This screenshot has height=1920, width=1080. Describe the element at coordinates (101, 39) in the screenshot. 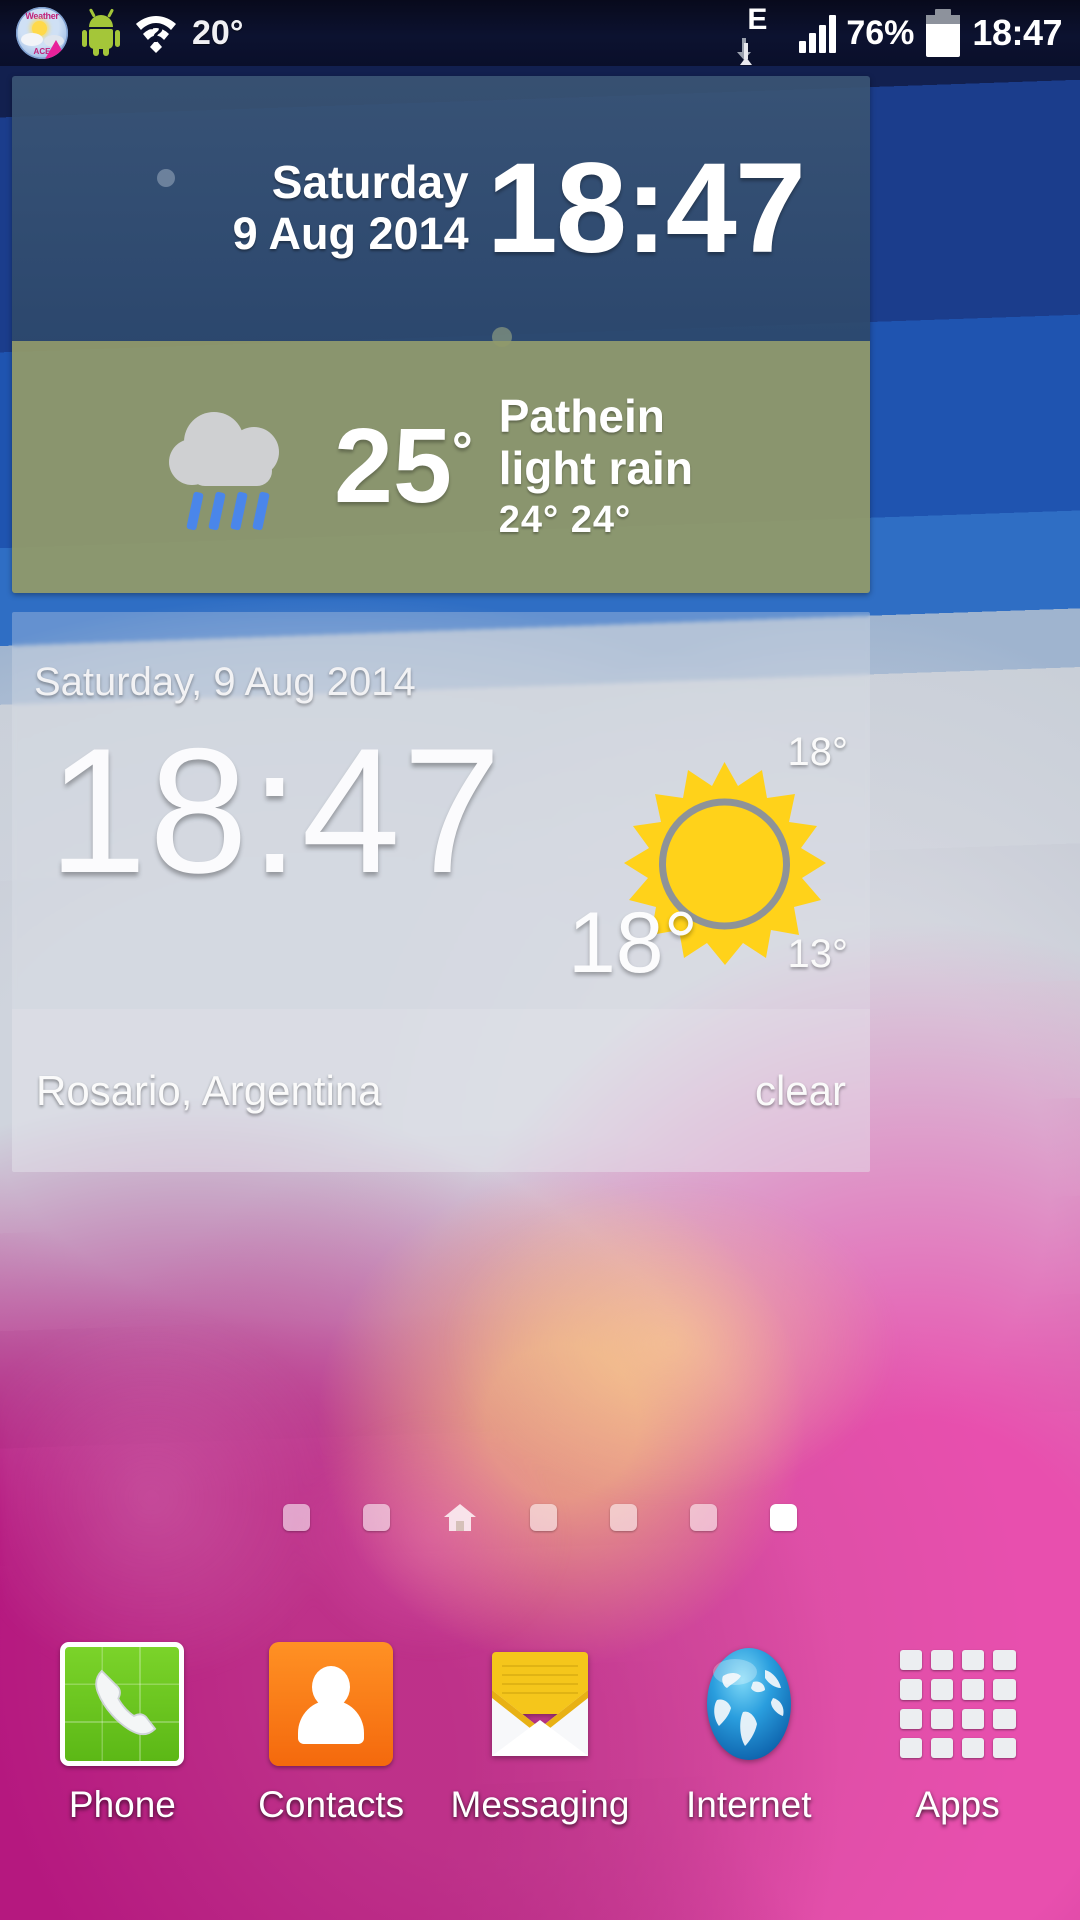

I see `android-body` at that location.